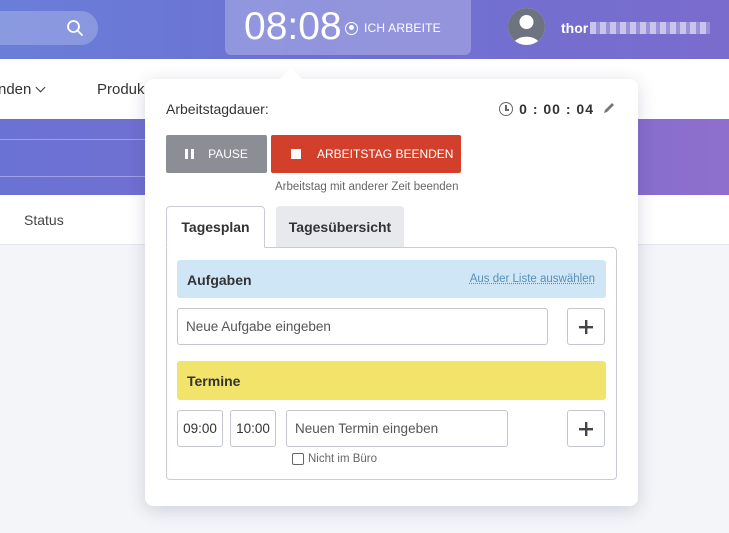 This screenshot has width=729, height=533. I want to click on avatar, so click(526, 26).